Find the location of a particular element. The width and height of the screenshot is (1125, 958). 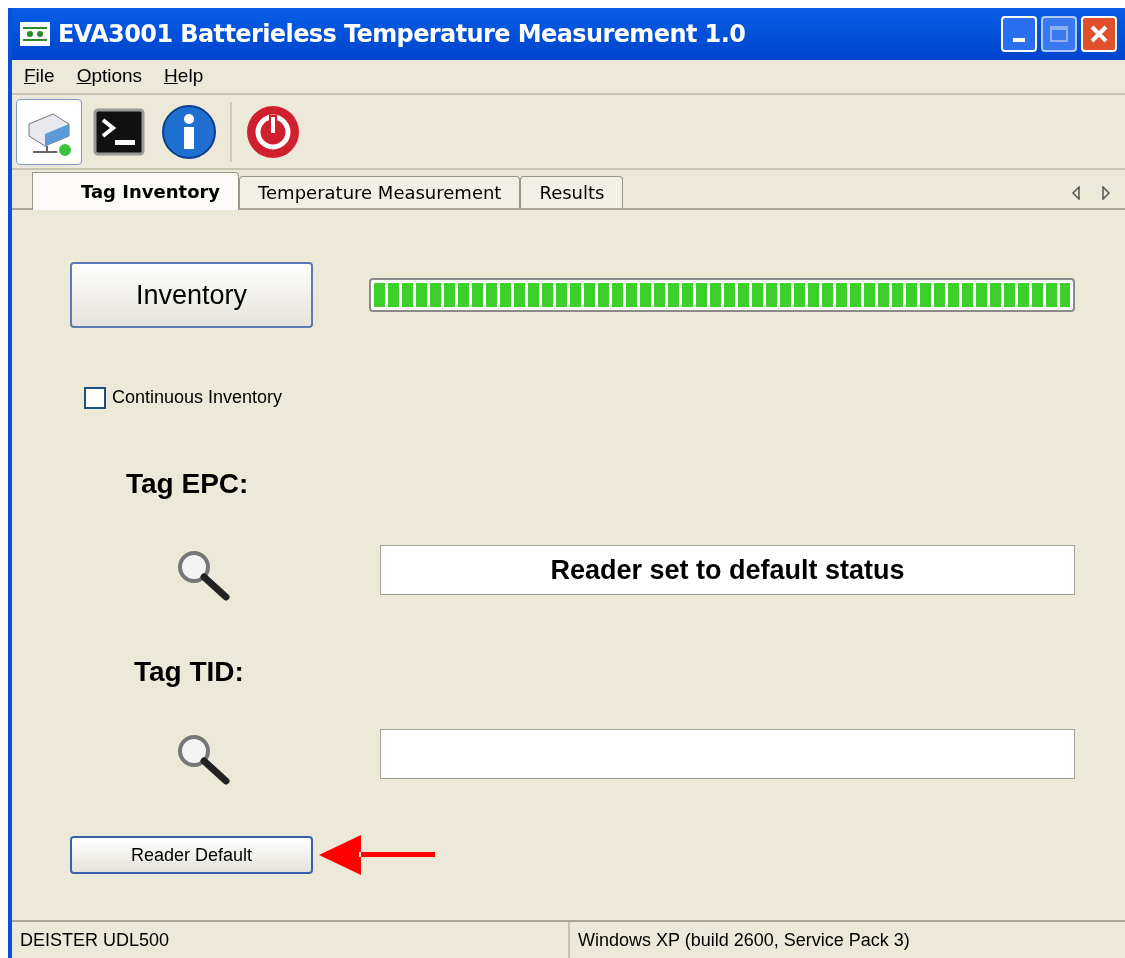

menu-item: File is located at coordinates (39, 76).